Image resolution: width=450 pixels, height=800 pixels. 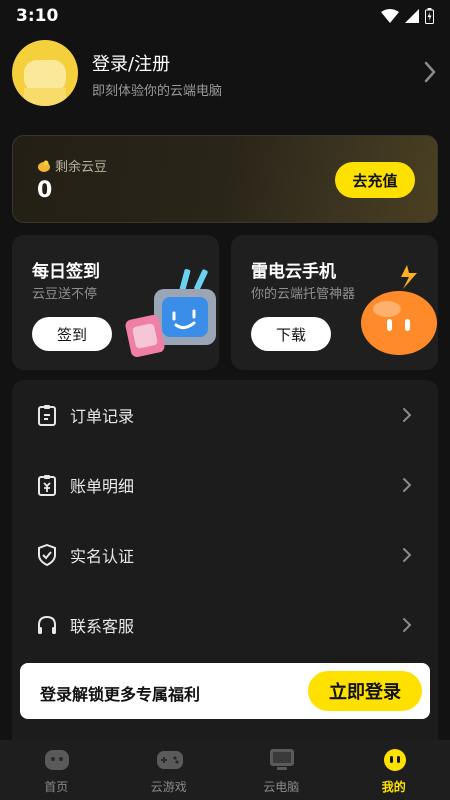 What do you see at coordinates (169, 760) in the screenshot?
I see `gamepad-icon` at bounding box center [169, 760].